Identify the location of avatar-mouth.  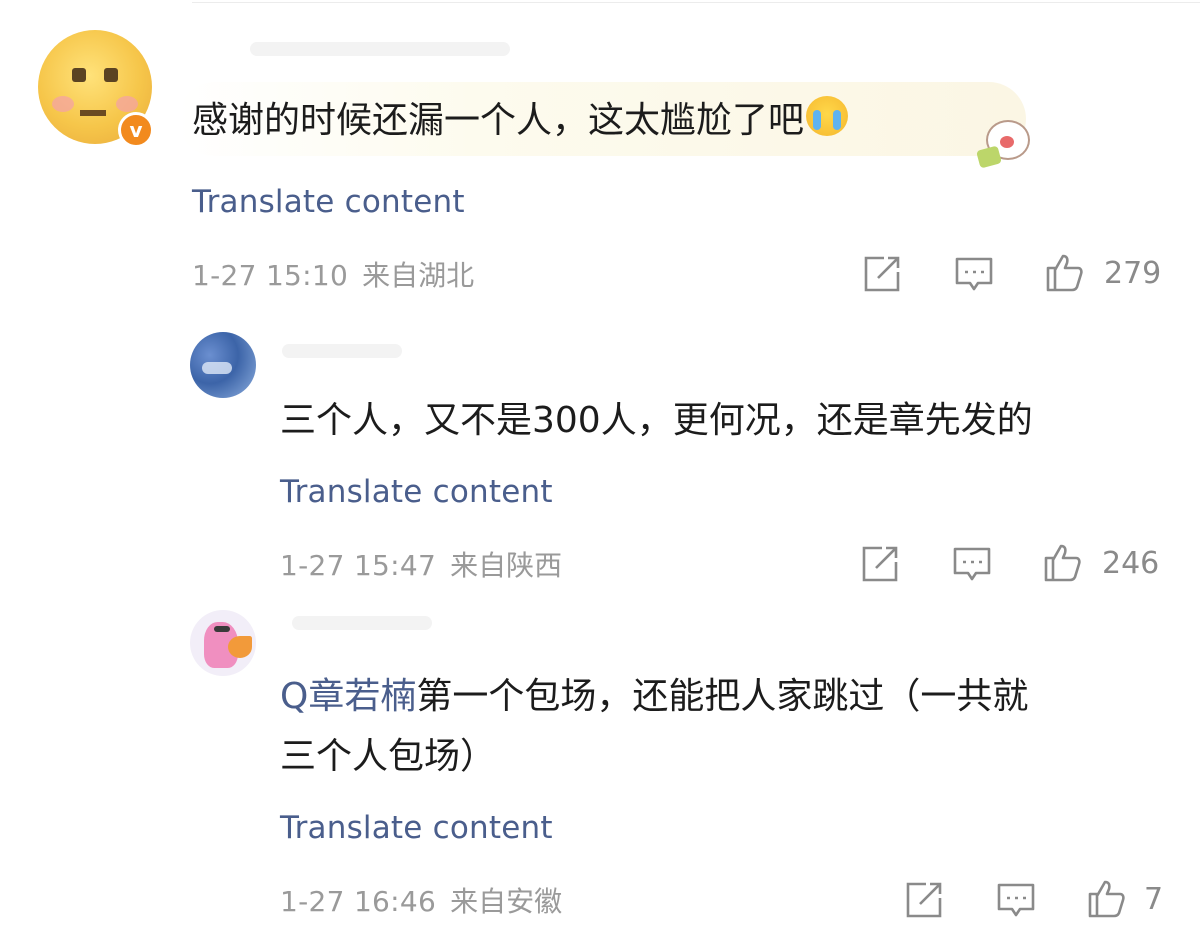
(93, 113).